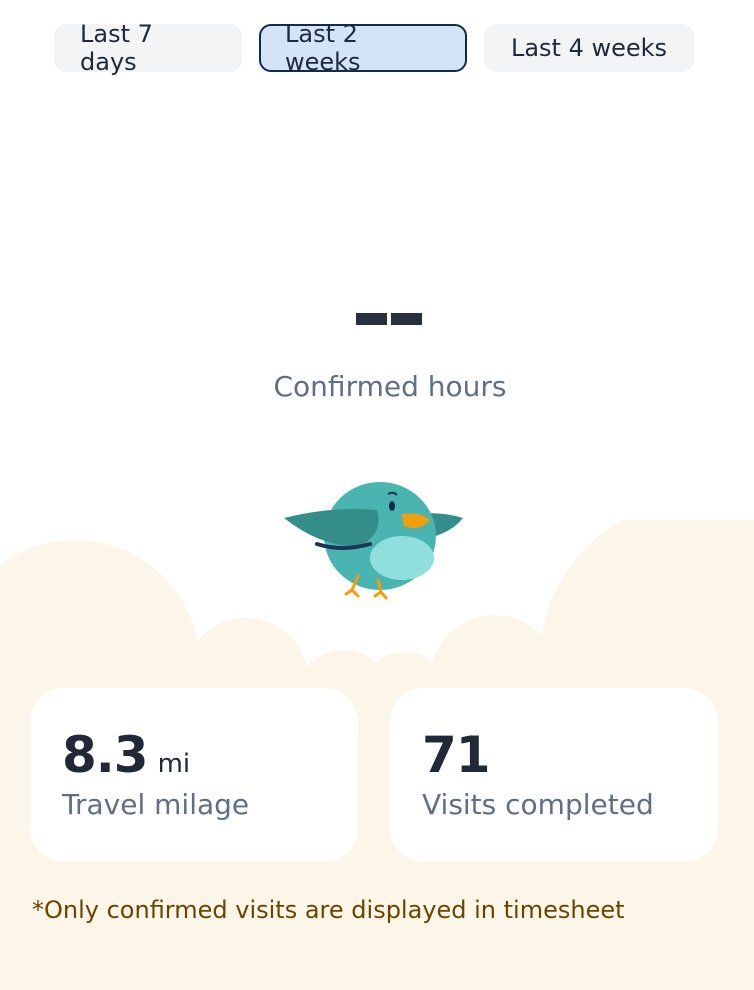 This screenshot has height=990, width=754. Describe the element at coordinates (456, 755) in the screenshot. I see `visits-completed-value: 71` at that location.